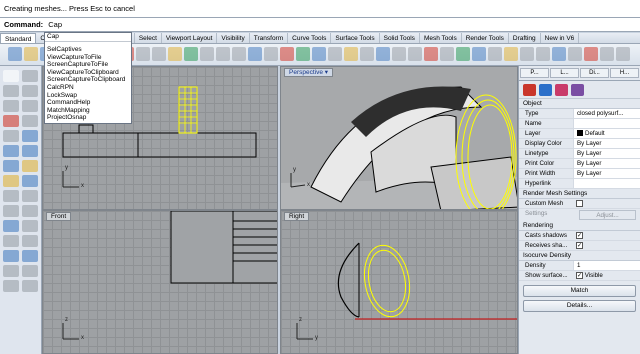 Image resolution: width=640 pixels, height=354 pixels. I want to click on autocomplete-item: ViewCaptureToFile, so click(88, 58).